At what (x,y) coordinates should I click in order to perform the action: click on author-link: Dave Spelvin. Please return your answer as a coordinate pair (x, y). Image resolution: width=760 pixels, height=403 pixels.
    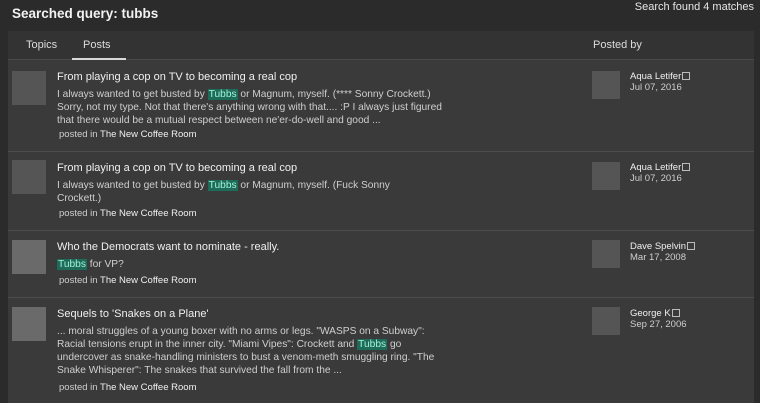
    Looking at the image, I should click on (662, 246).